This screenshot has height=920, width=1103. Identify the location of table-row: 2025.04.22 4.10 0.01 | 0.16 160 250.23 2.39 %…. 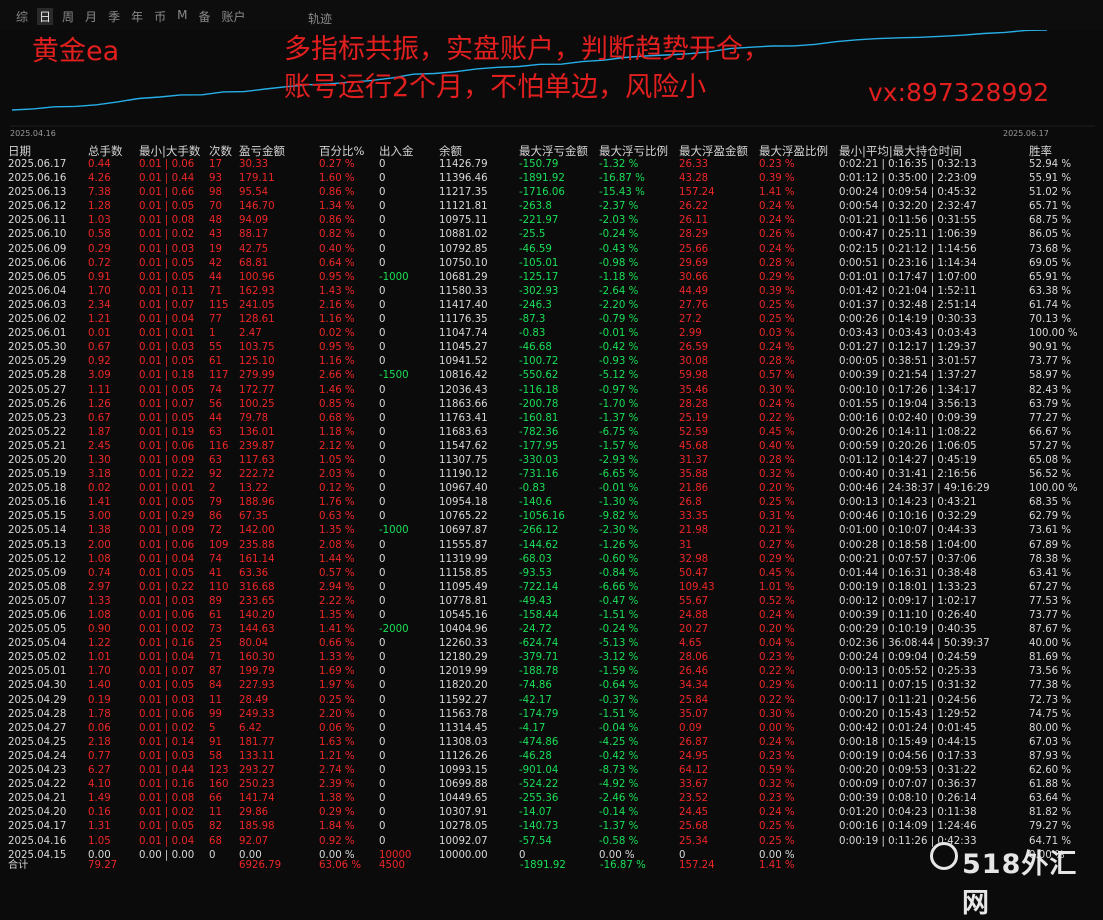
(555, 785).